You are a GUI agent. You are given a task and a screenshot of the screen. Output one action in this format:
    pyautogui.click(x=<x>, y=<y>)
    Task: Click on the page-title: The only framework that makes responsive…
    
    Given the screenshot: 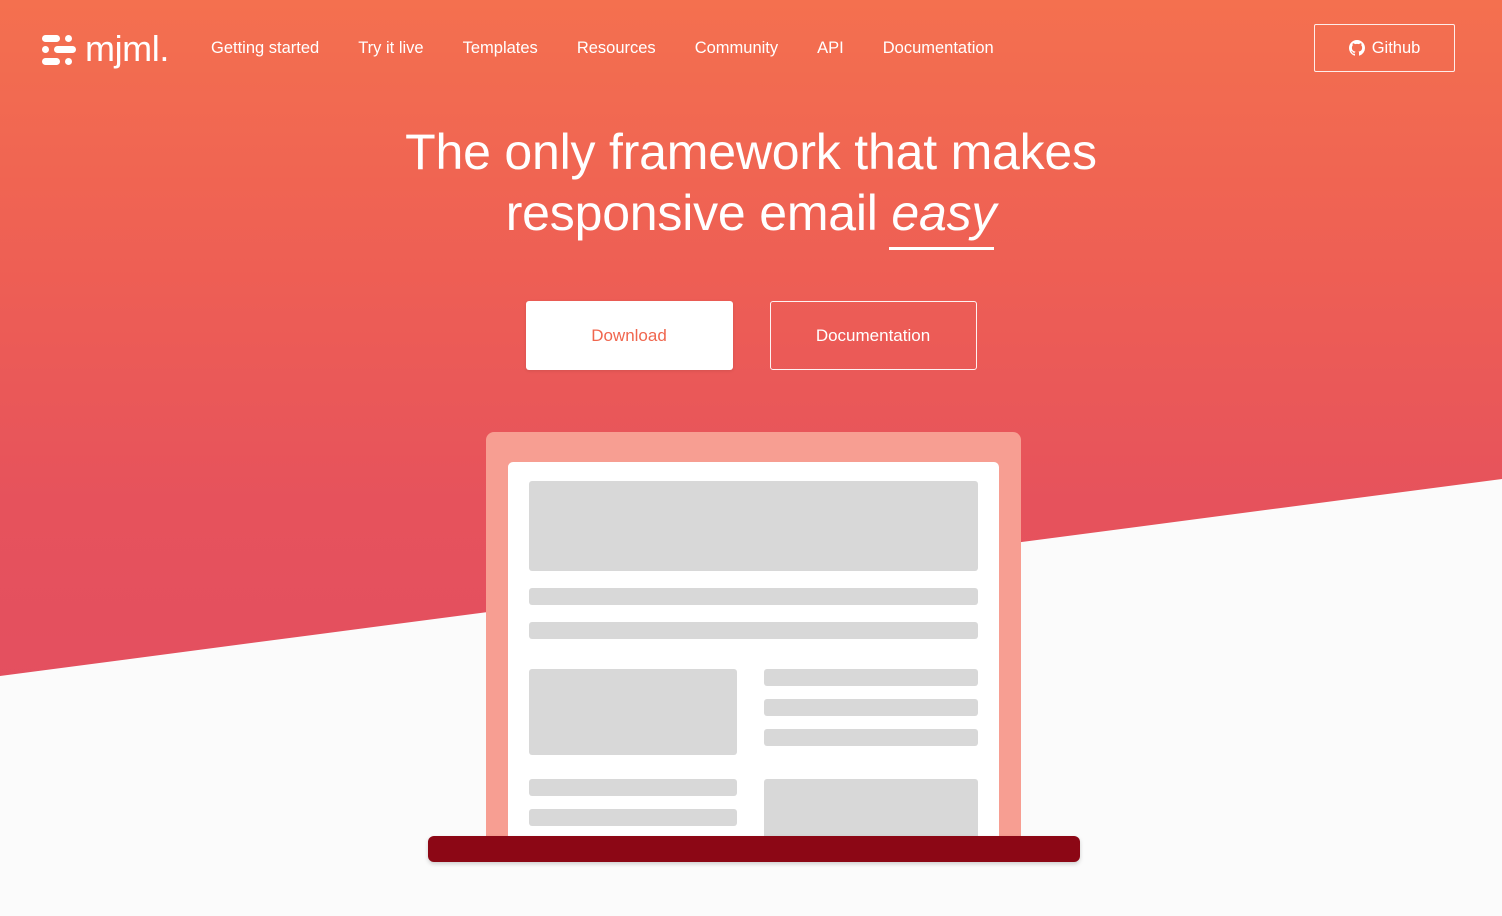 What is the action you would take?
    pyautogui.click(x=751, y=186)
    